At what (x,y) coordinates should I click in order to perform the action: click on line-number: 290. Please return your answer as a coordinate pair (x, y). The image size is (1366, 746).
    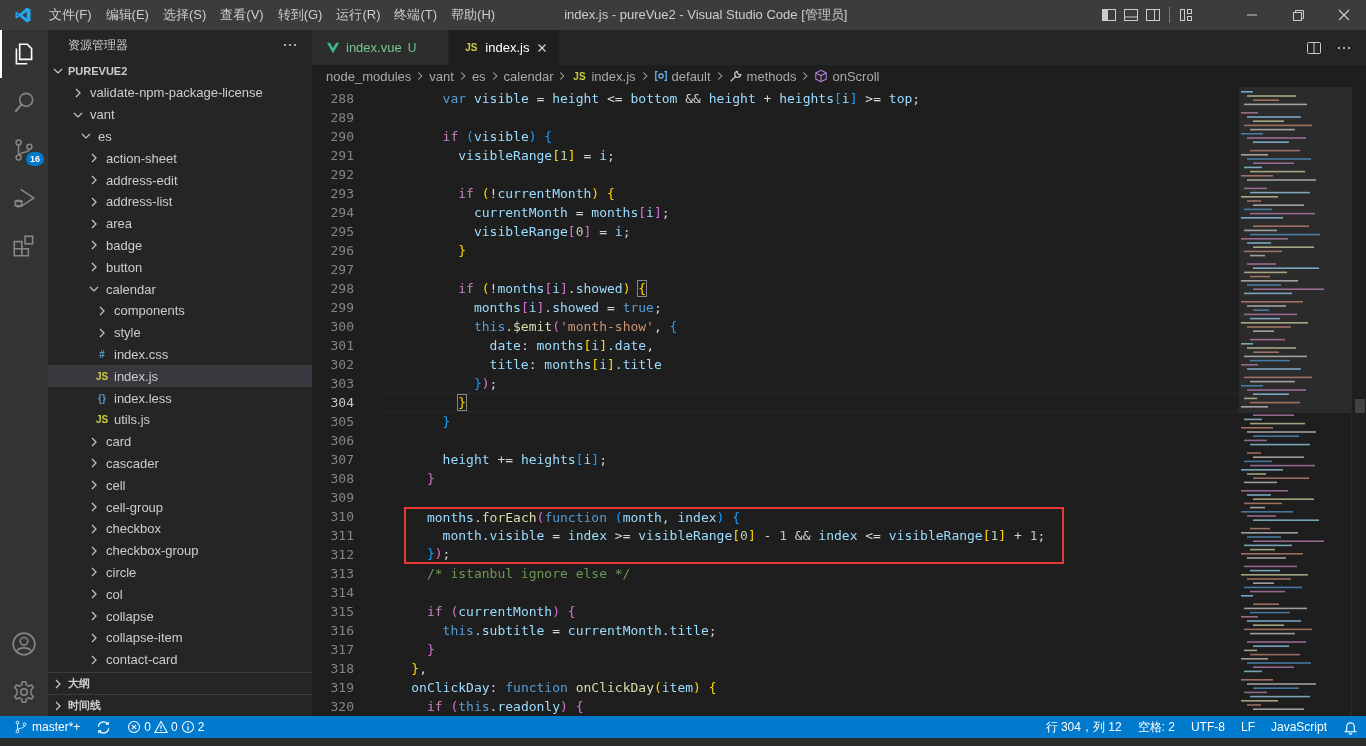
    Looking at the image, I should click on (341, 136).